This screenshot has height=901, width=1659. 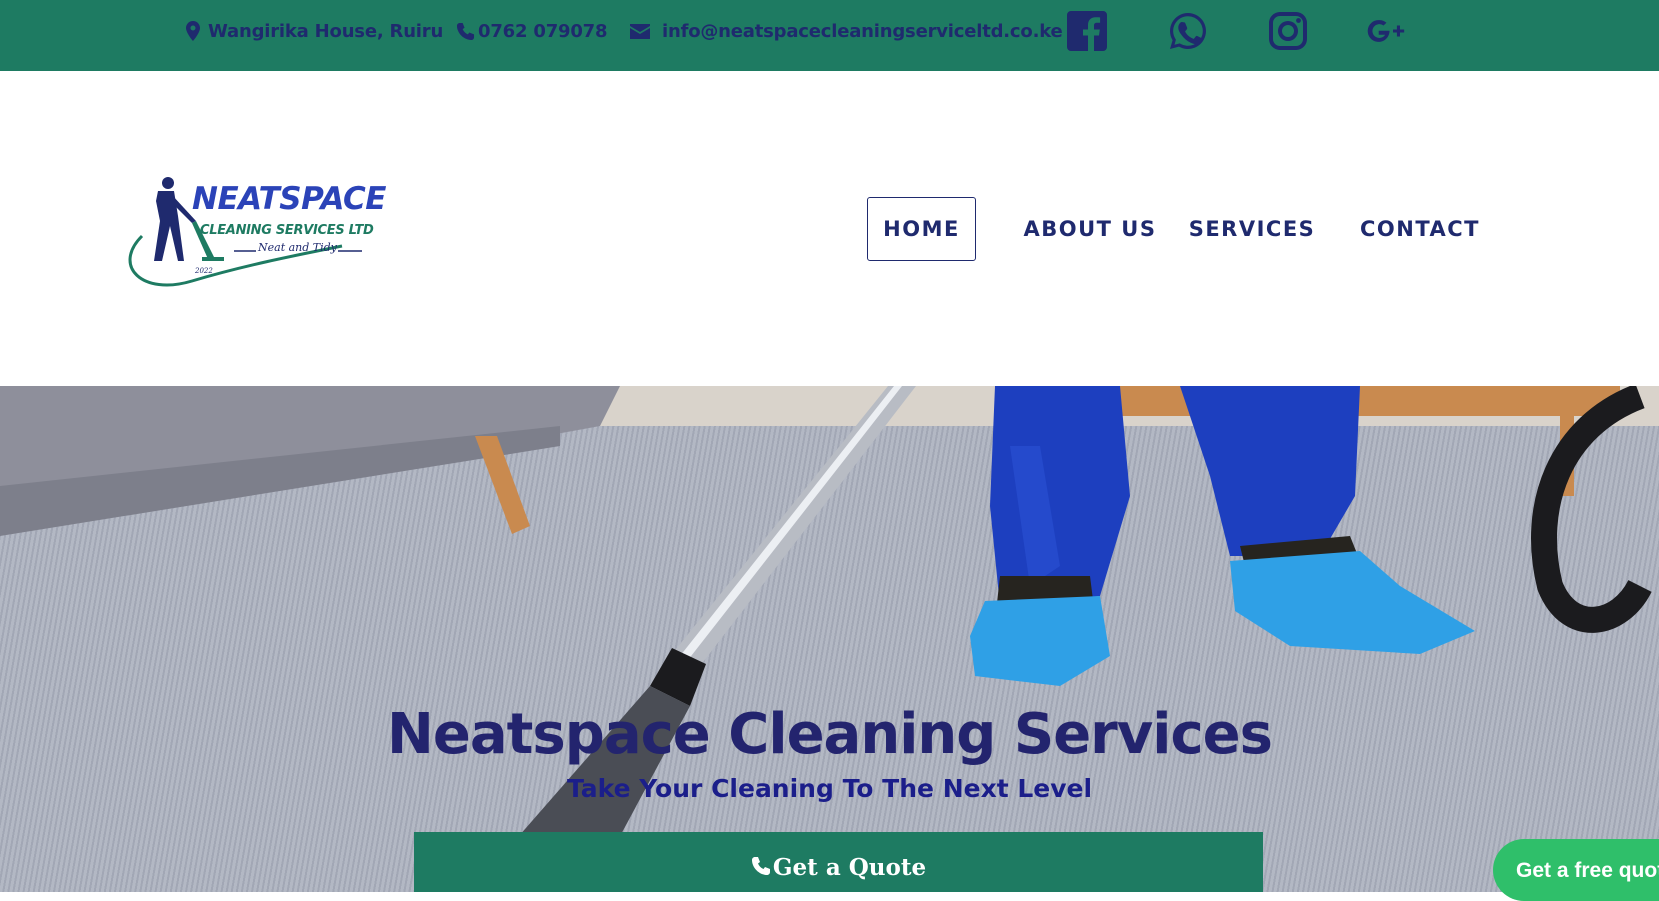 I want to click on get-quote-button: Get a Quote, so click(x=838, y=862).